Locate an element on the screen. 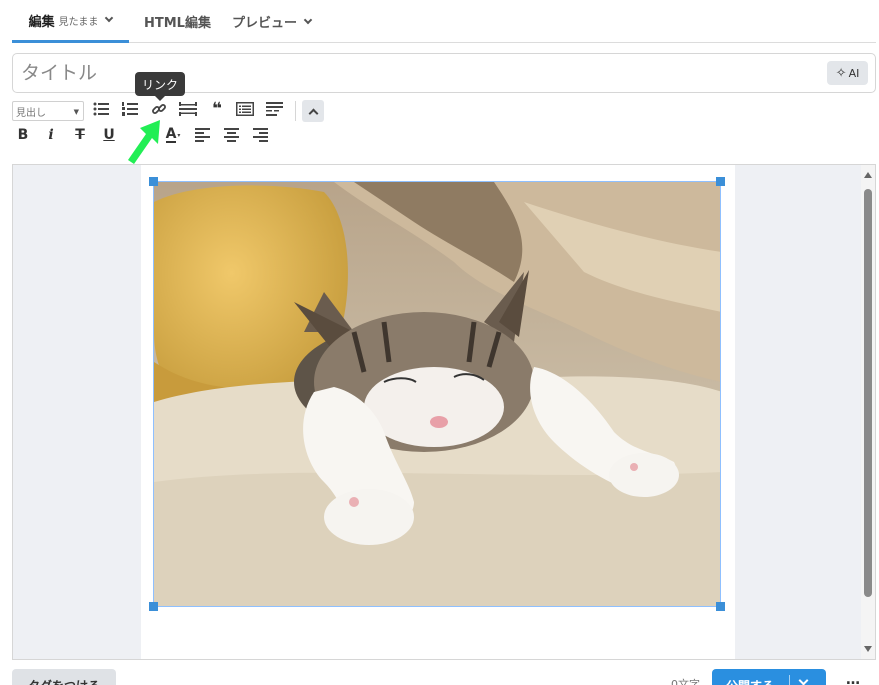  tooltip-label: リンク is located at coordinates (160, 84).